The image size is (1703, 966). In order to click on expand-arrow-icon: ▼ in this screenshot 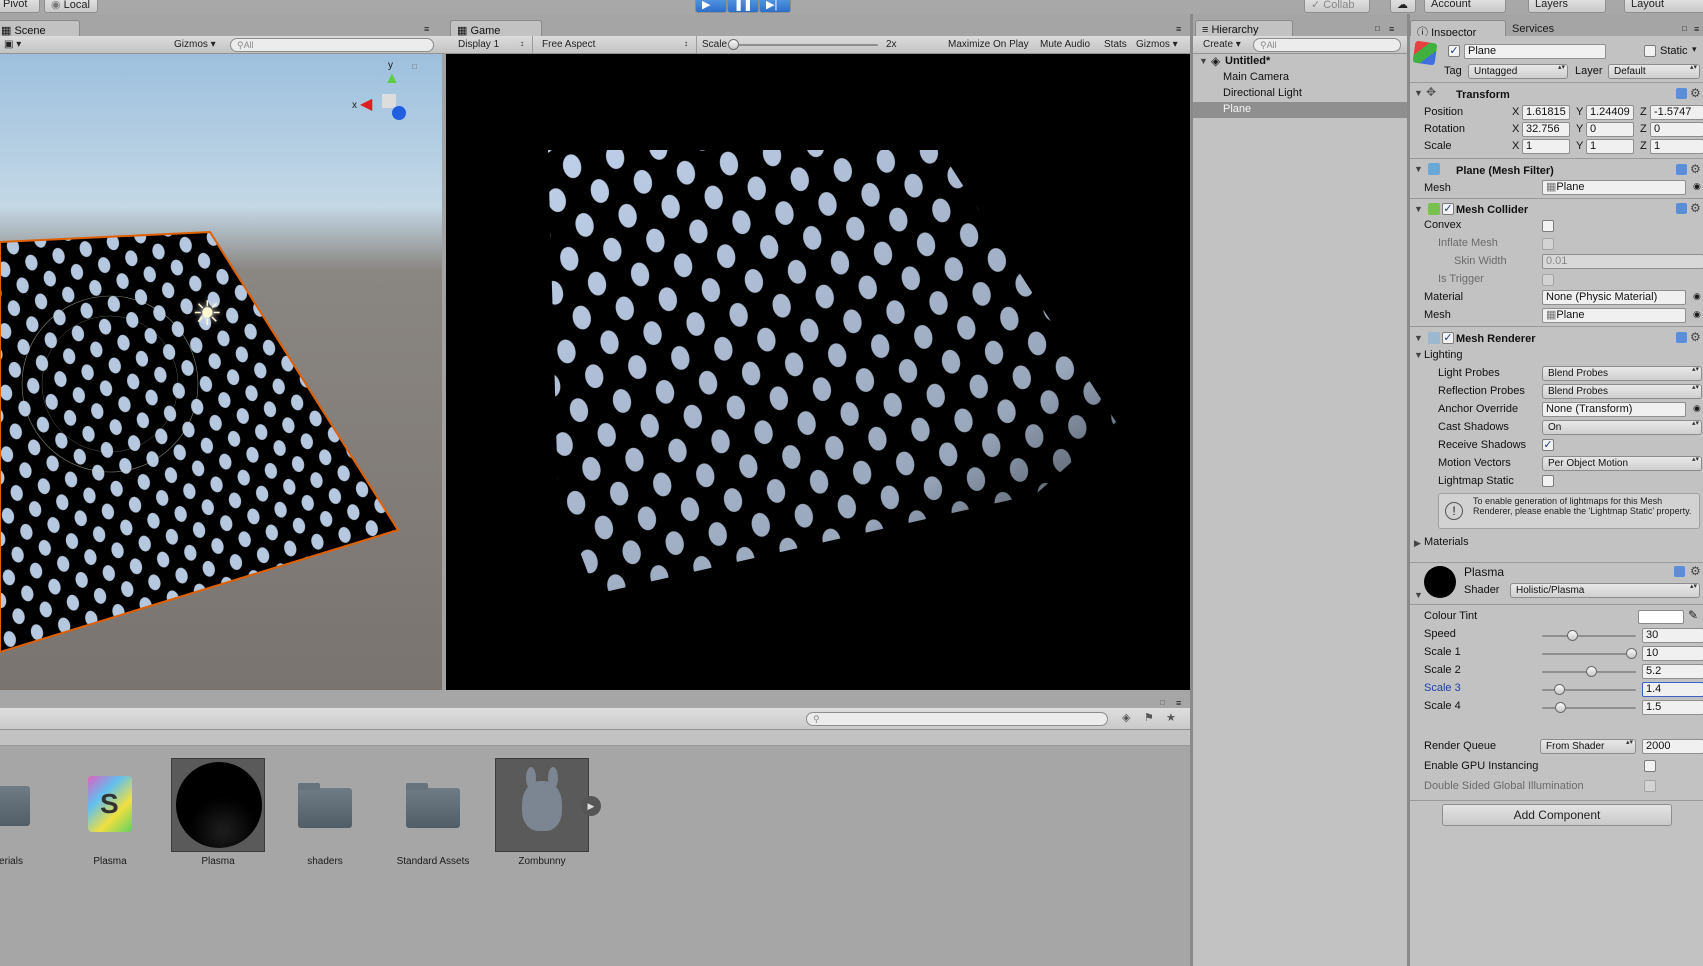, I will do `click(1203, 61)`.